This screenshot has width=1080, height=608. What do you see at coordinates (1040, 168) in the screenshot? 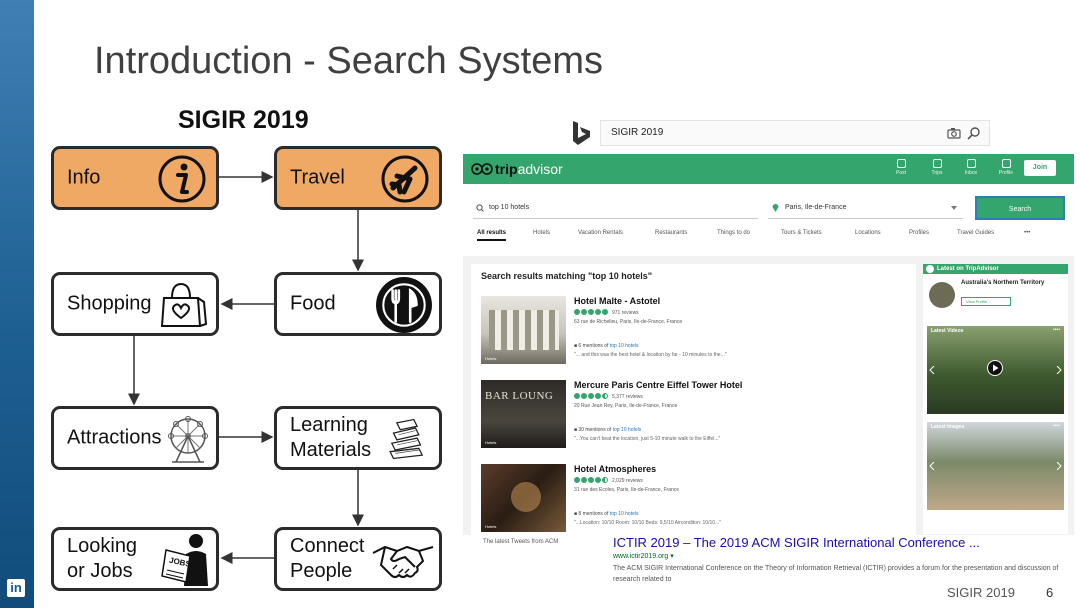
I see `join-button: Join` at bounding box center [1040, 168].